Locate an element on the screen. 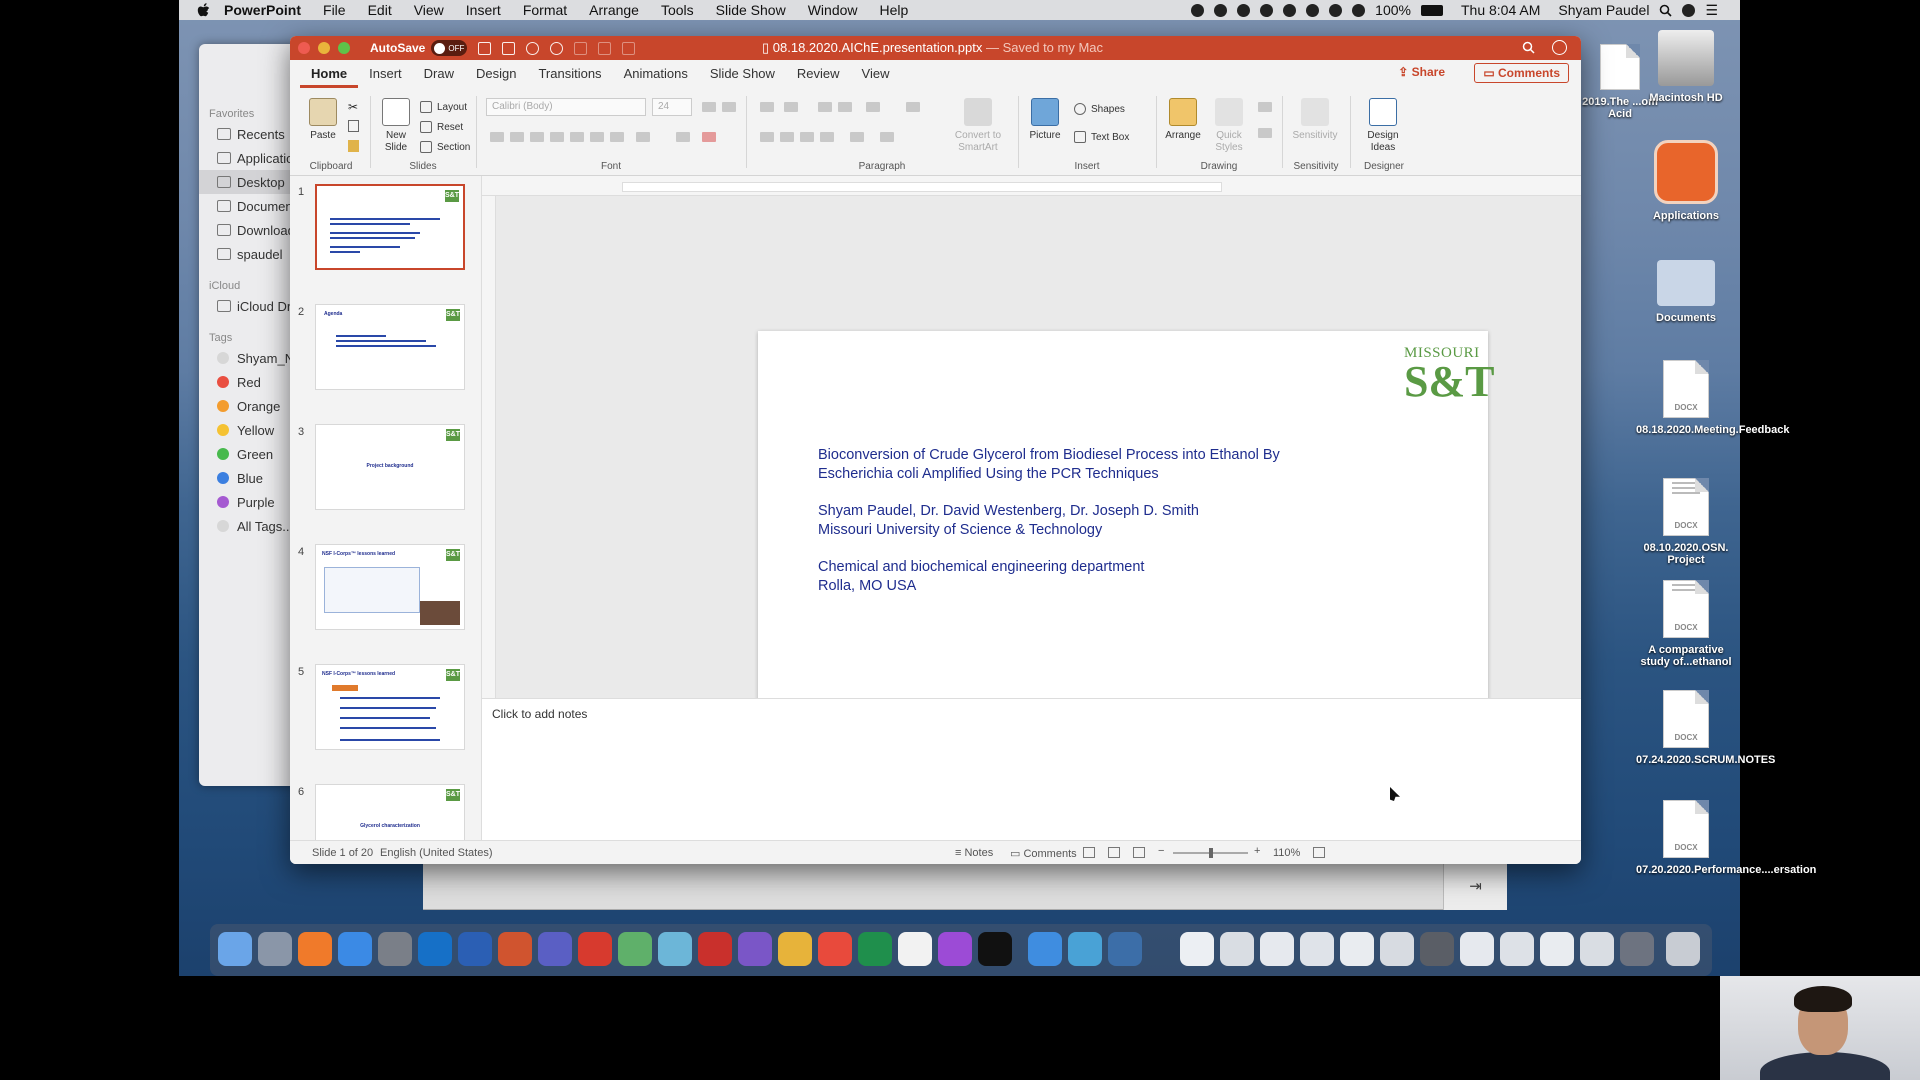 Image resolution: width=1920 pixels, height=1080 pixels. apple-icon is located at coordinates (203, 10).